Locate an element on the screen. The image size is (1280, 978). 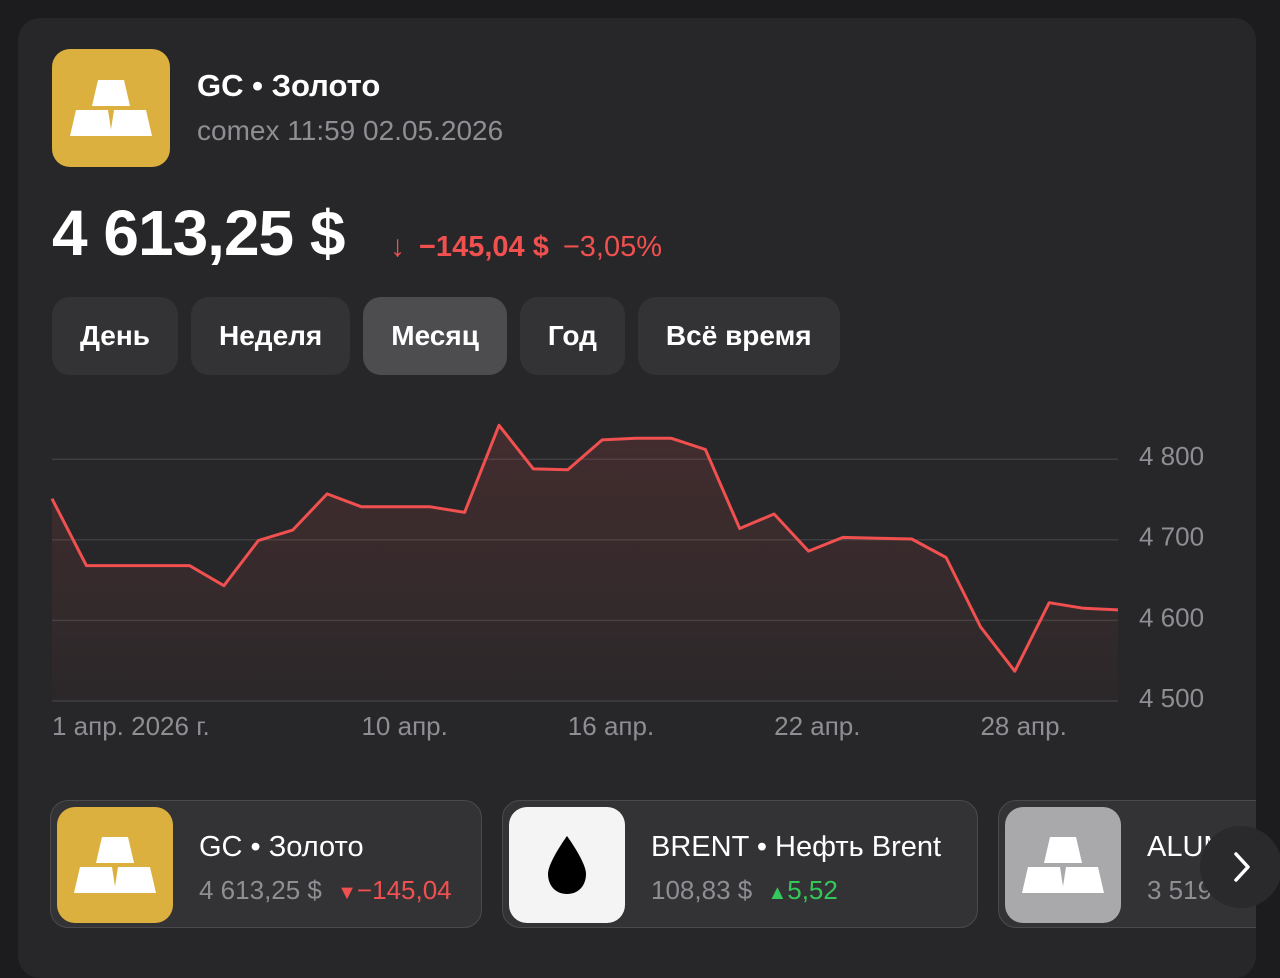
tile-price: 4 613,25 $ is located at coordinates (260, 890).